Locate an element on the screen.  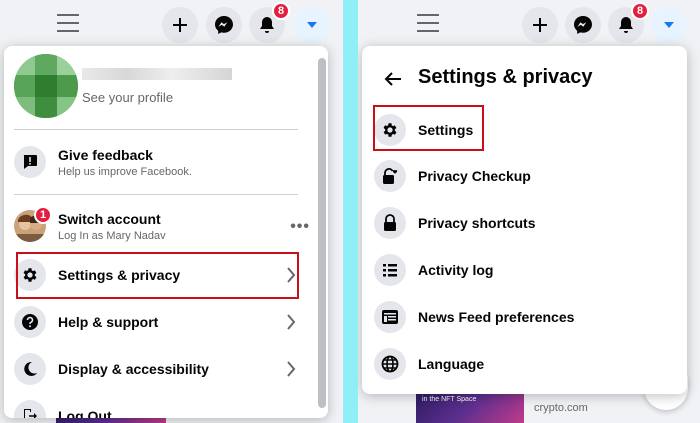
globe-icon is located at coordinates (390, 364).